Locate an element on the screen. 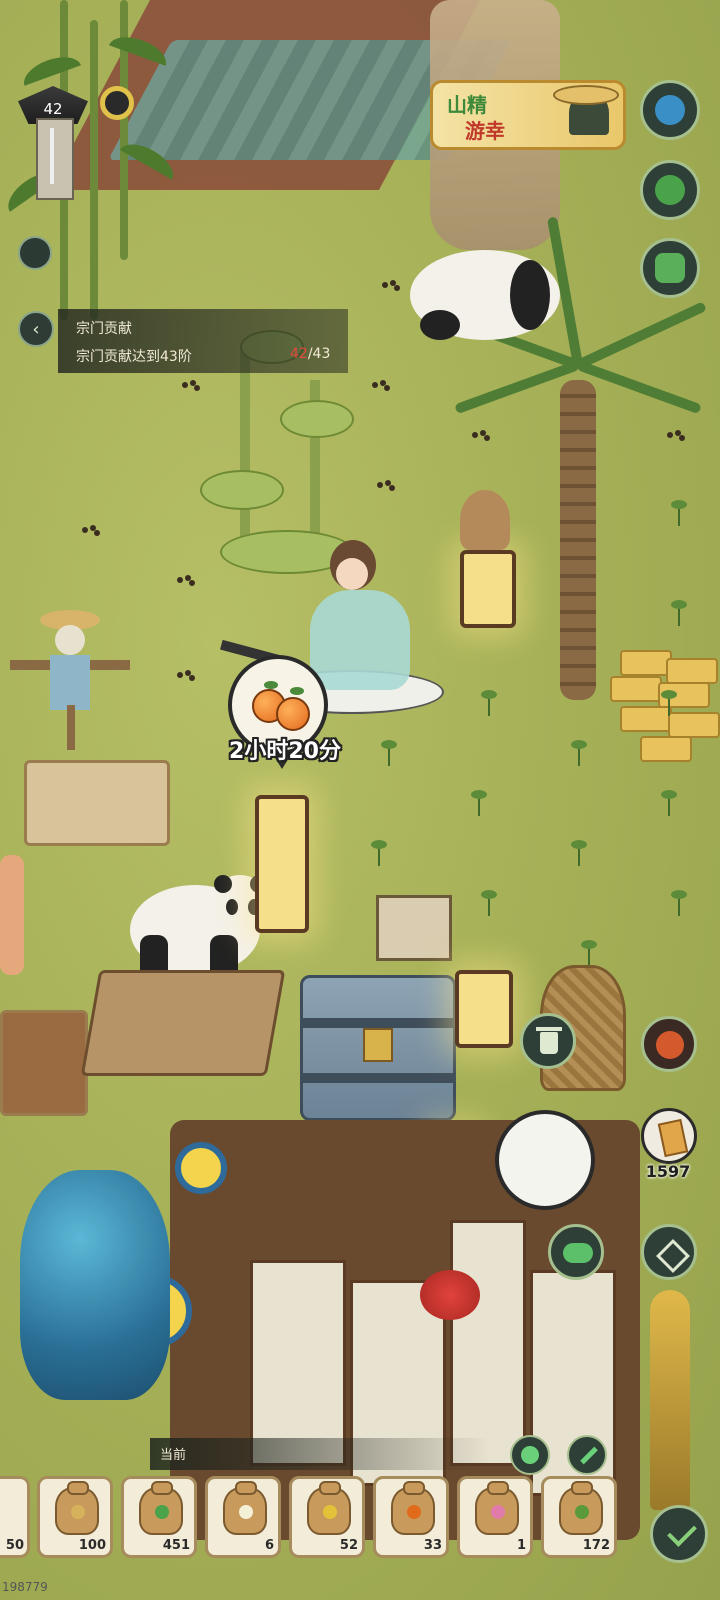 The image size is (720, 1600). quest-progress: 42/43 is located at coordinates (310, 354).